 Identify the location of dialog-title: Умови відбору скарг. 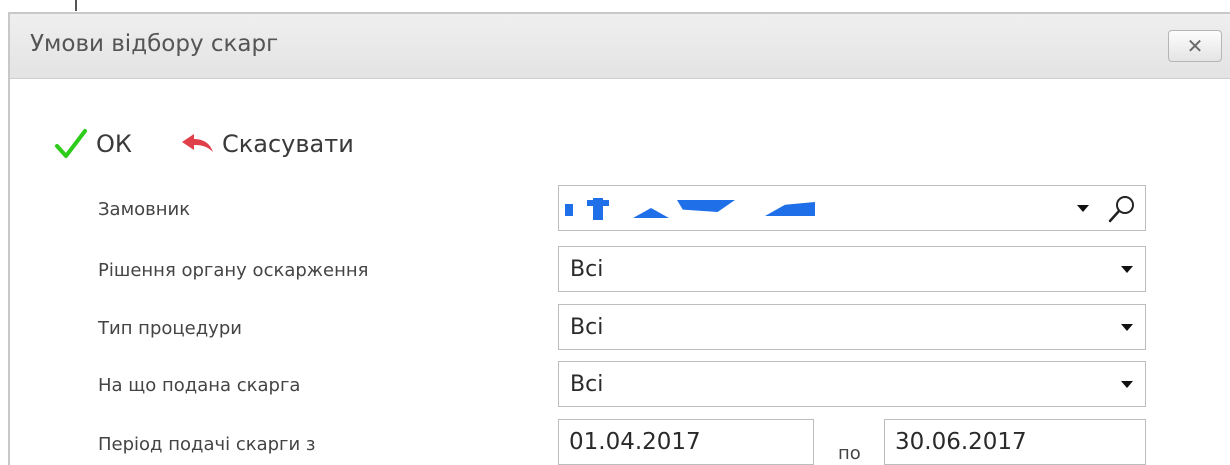
(154, 44).